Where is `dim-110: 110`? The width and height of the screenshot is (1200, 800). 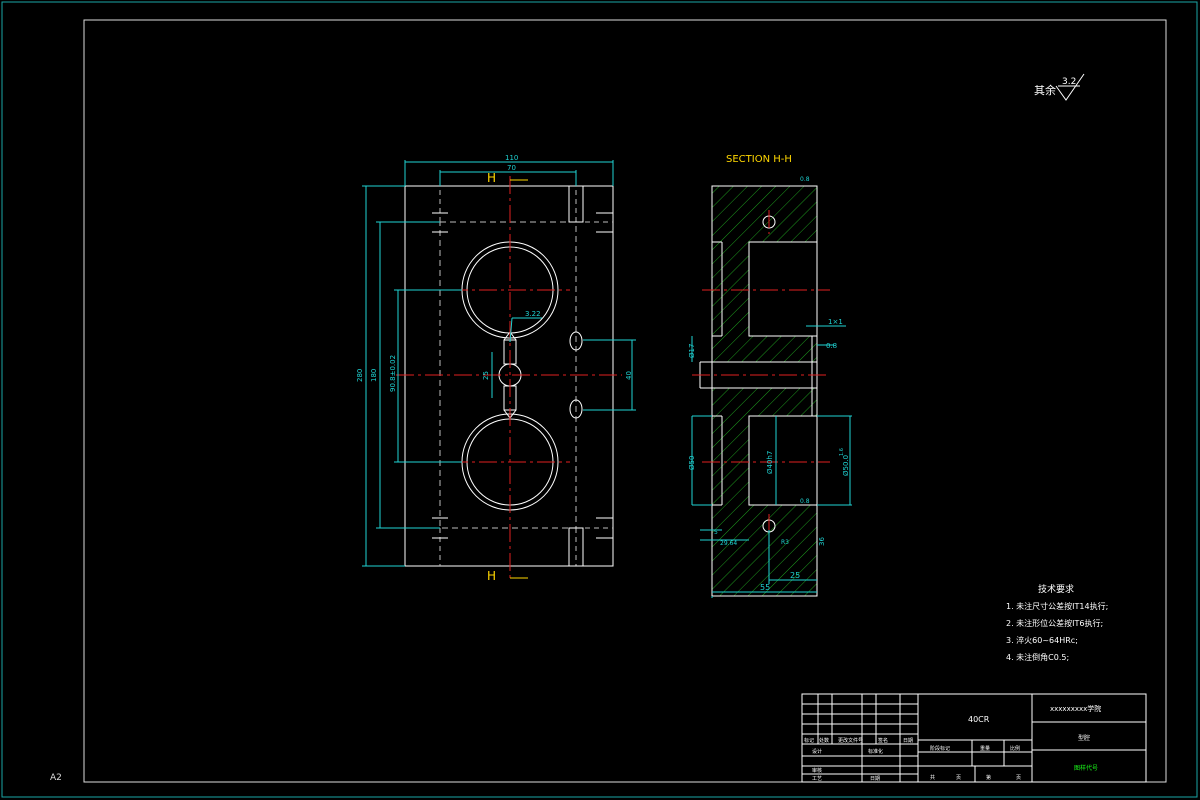
dim-110: 110 is located at coordinates (511, 158).